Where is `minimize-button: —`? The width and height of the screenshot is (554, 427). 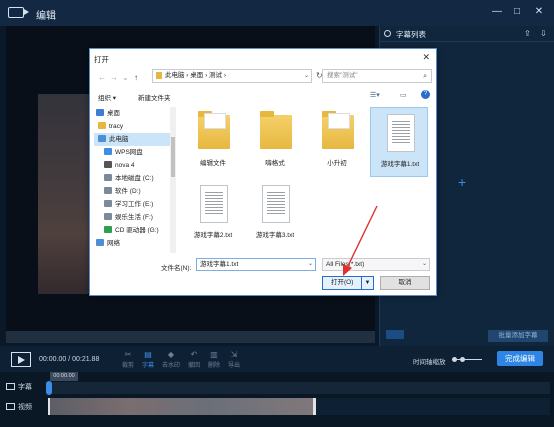
minimize-button: — is located at coordinates (497, 12).